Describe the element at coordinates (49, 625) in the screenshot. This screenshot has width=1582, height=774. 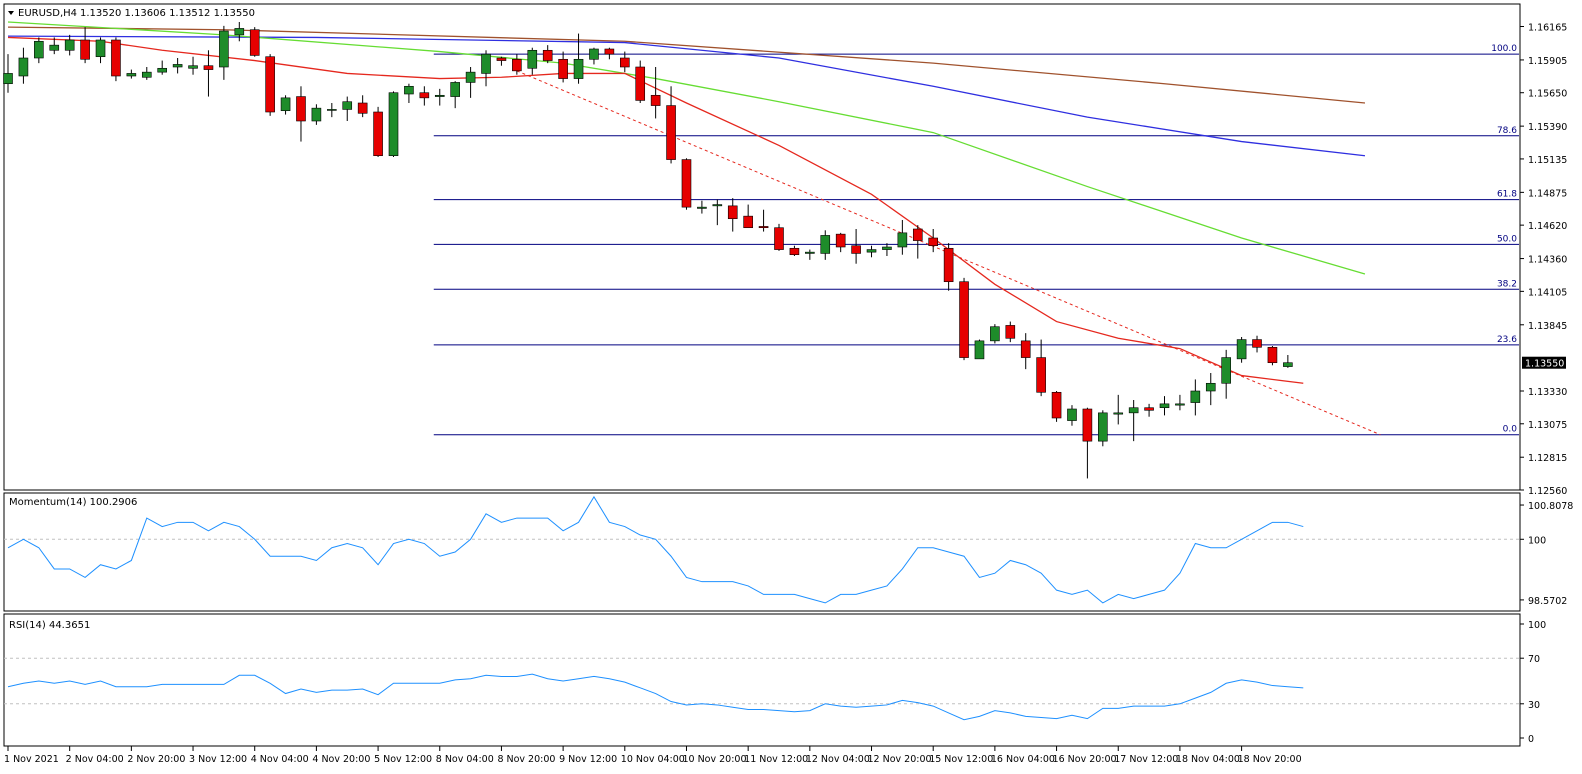
I see `rsi-label: RSI(14) 44.3651` at that location.